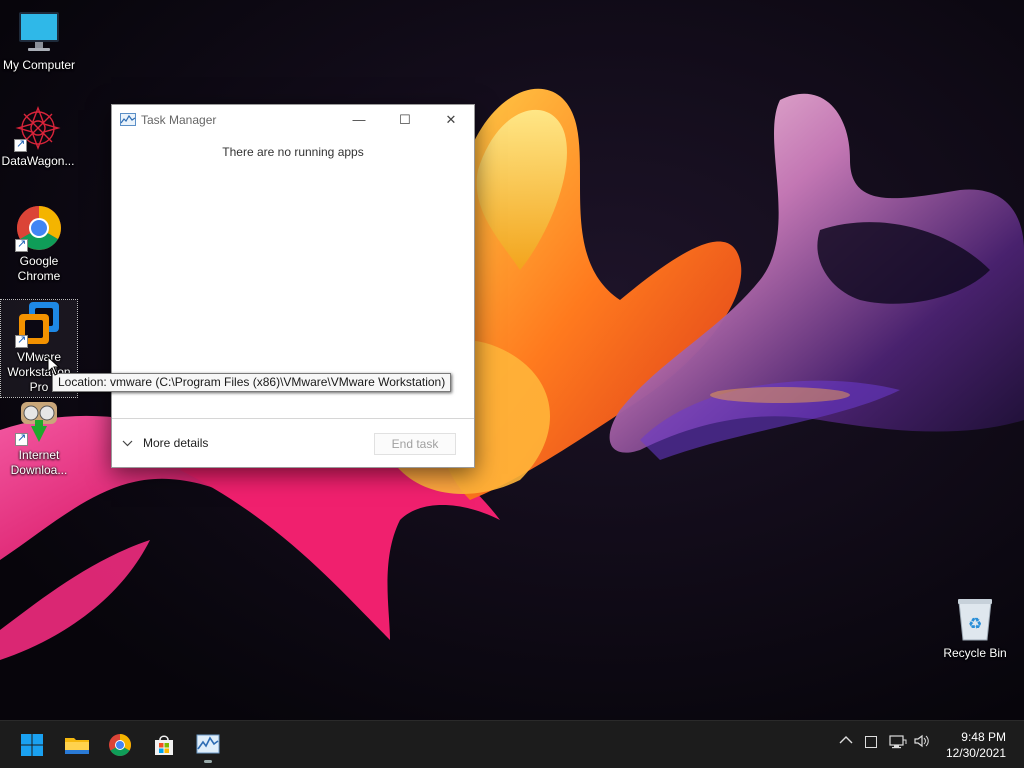 The image size is (1024, 768). Describe the element at coordinates (39, 422) in the screenshot. I see `internet-download-manager-icon` at that location.